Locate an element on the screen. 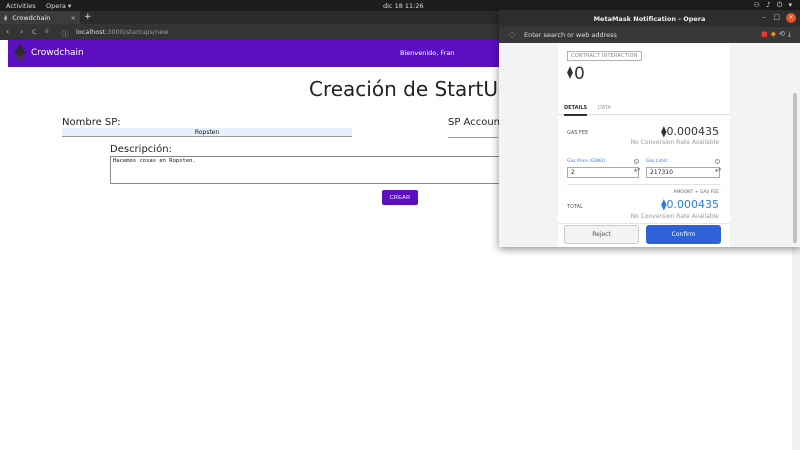 This screenshot has width=800, height=450. forward-icon: › is located at coordinates (21, 31).